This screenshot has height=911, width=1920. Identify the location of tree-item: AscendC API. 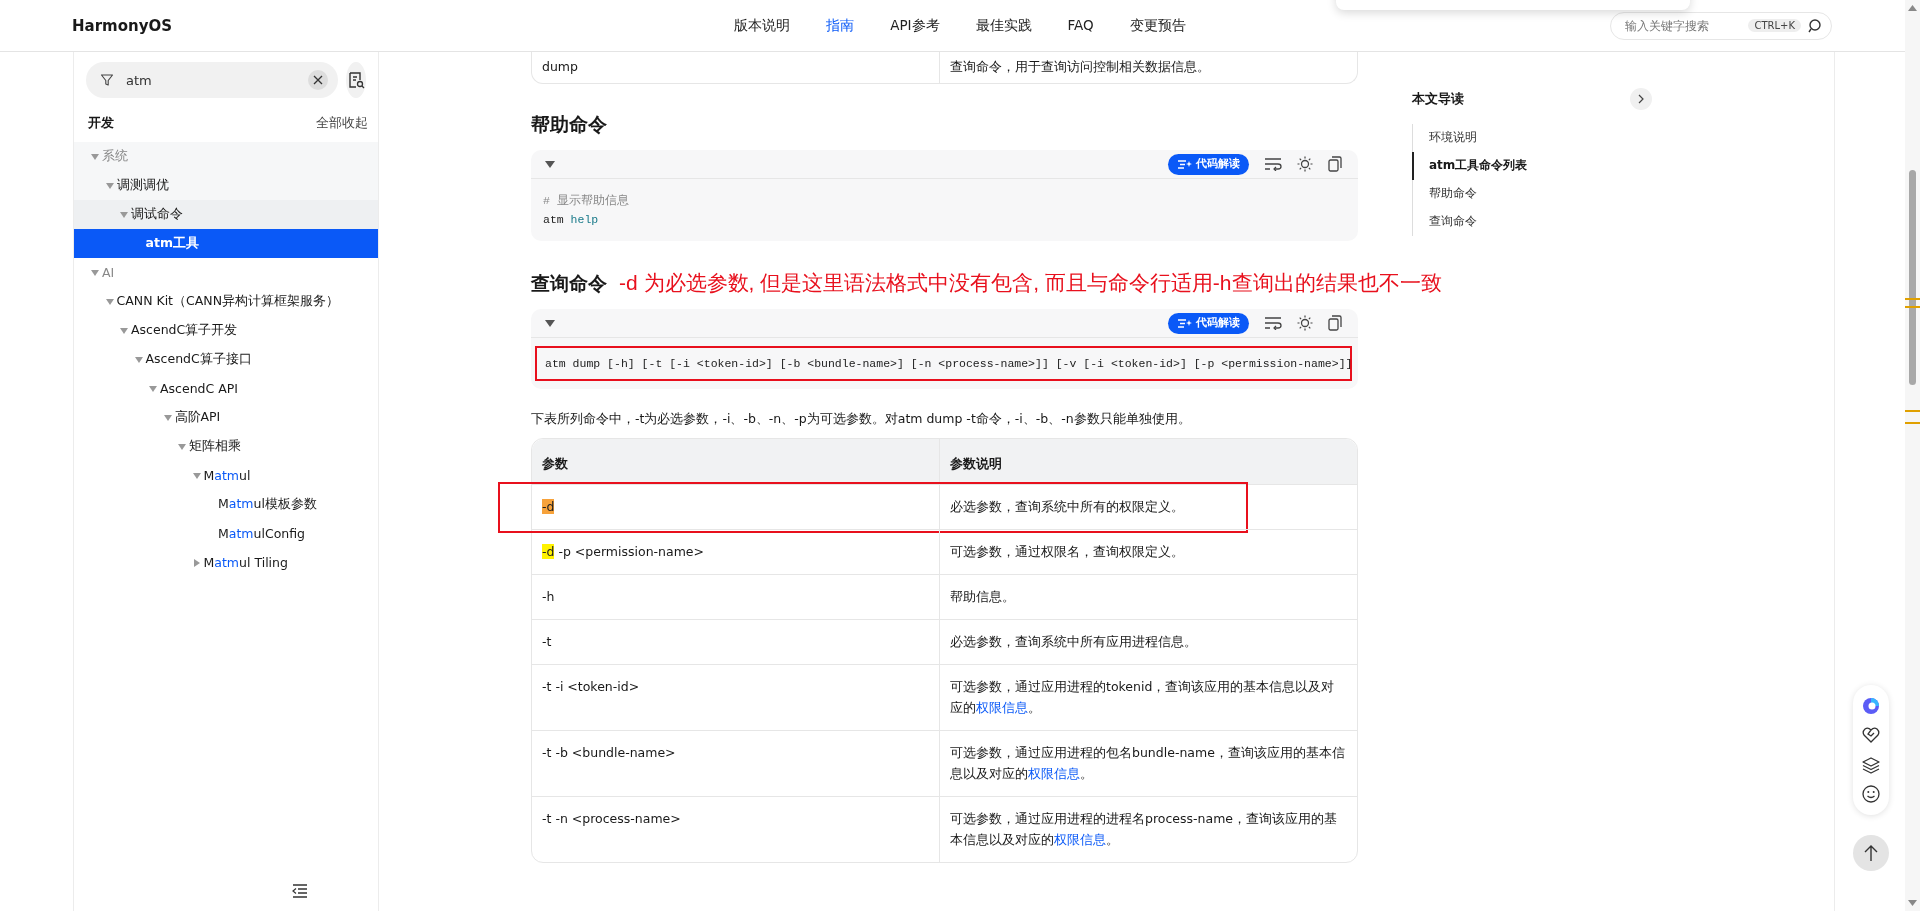
(226, 388).